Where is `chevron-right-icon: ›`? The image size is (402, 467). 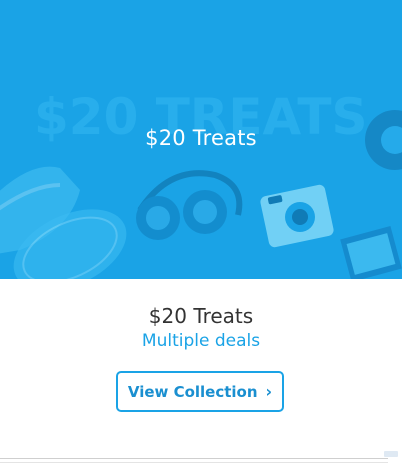 chevron-right-icon: › is located at coordinates (269, 391).